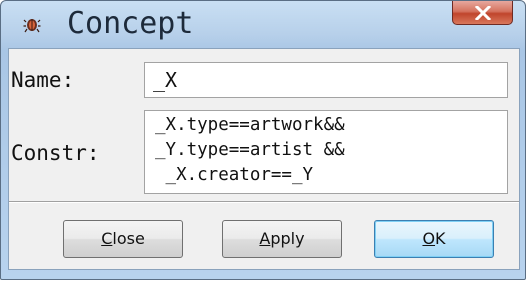 Image resolution: width=528 pixels, height=282 pixels. I want to click on constraint-line: _Y.type==artist &&, so click(250, 150).